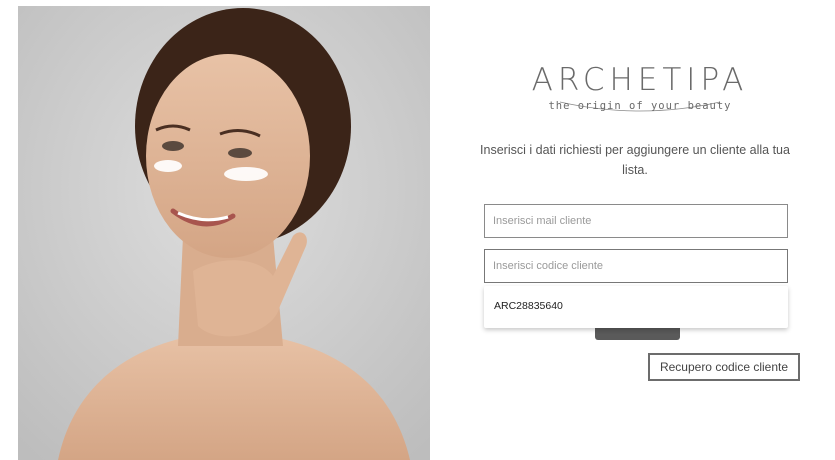  I want to click on logo-swoosh-icon, so click(640, 106).